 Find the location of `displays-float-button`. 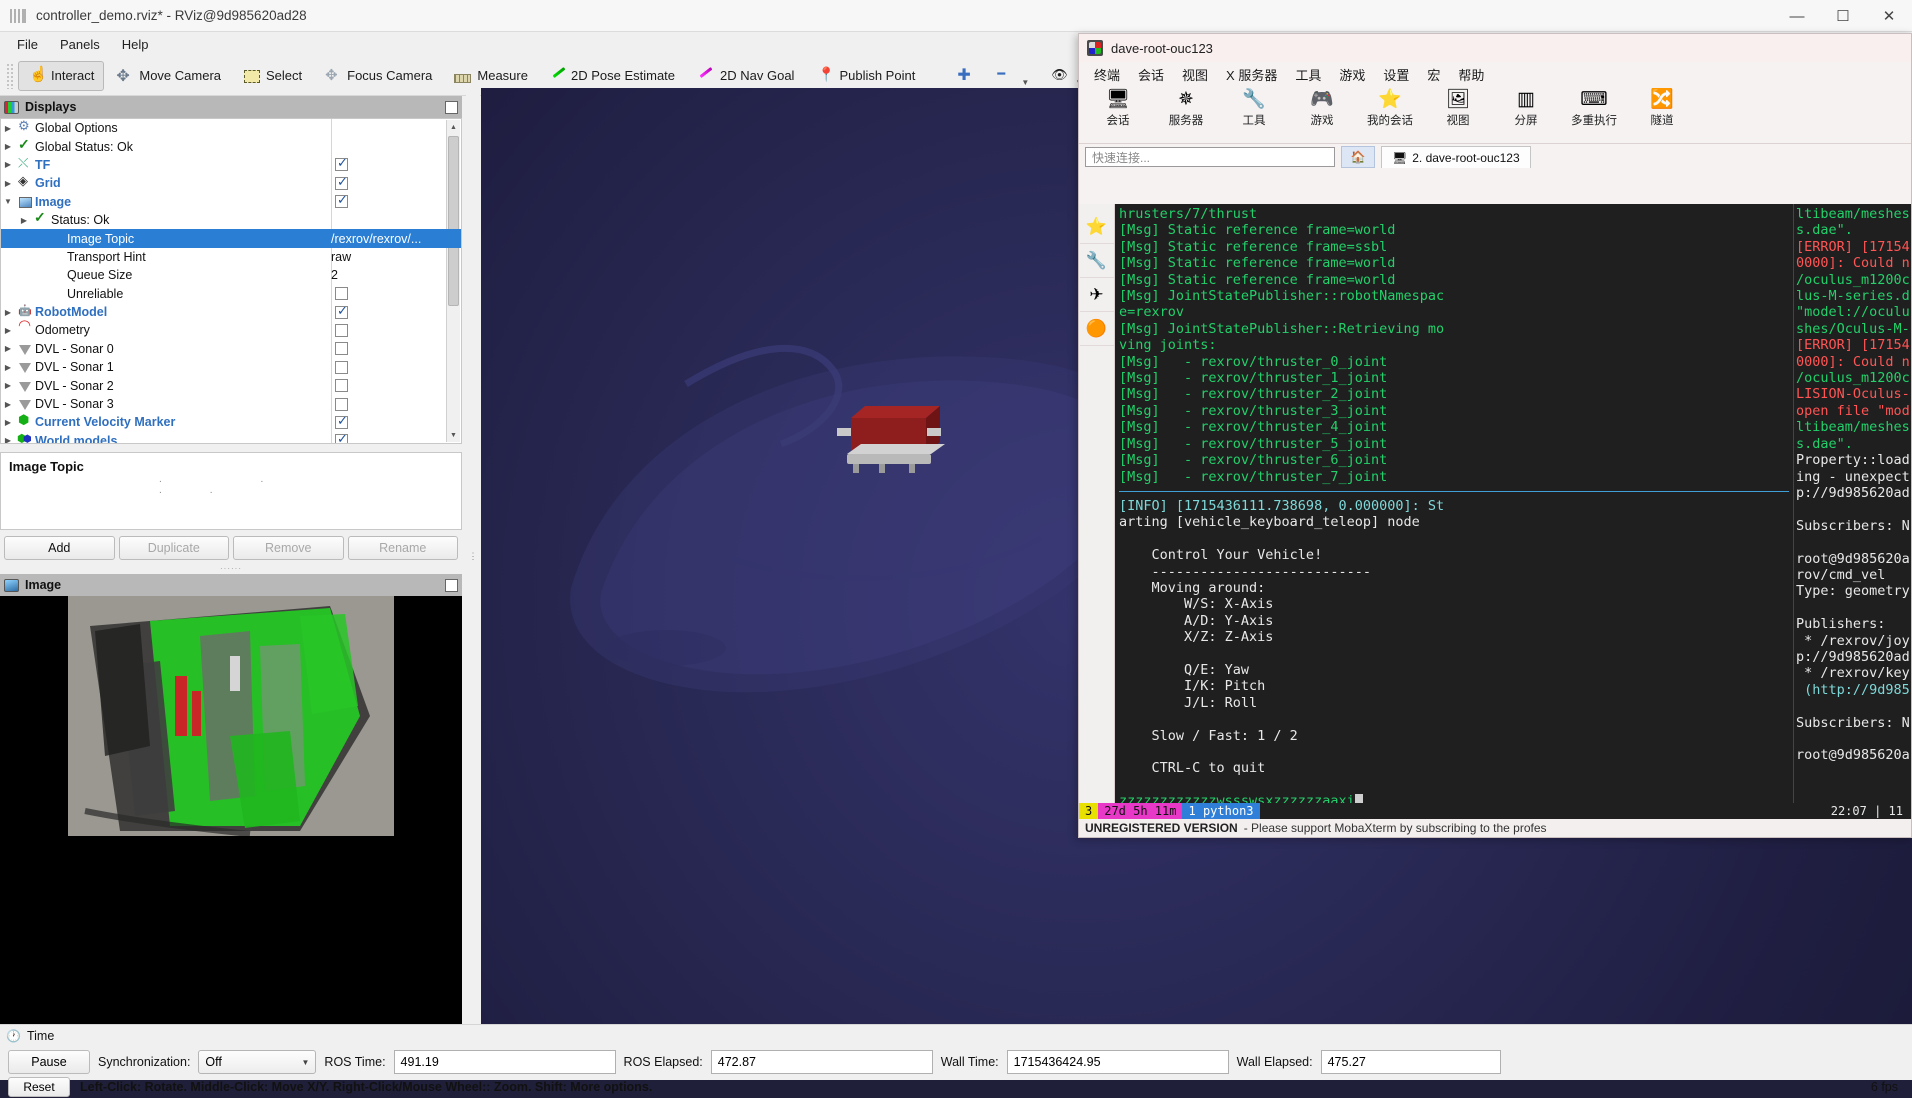

displays-float-button is located at coordinates (451, 107).